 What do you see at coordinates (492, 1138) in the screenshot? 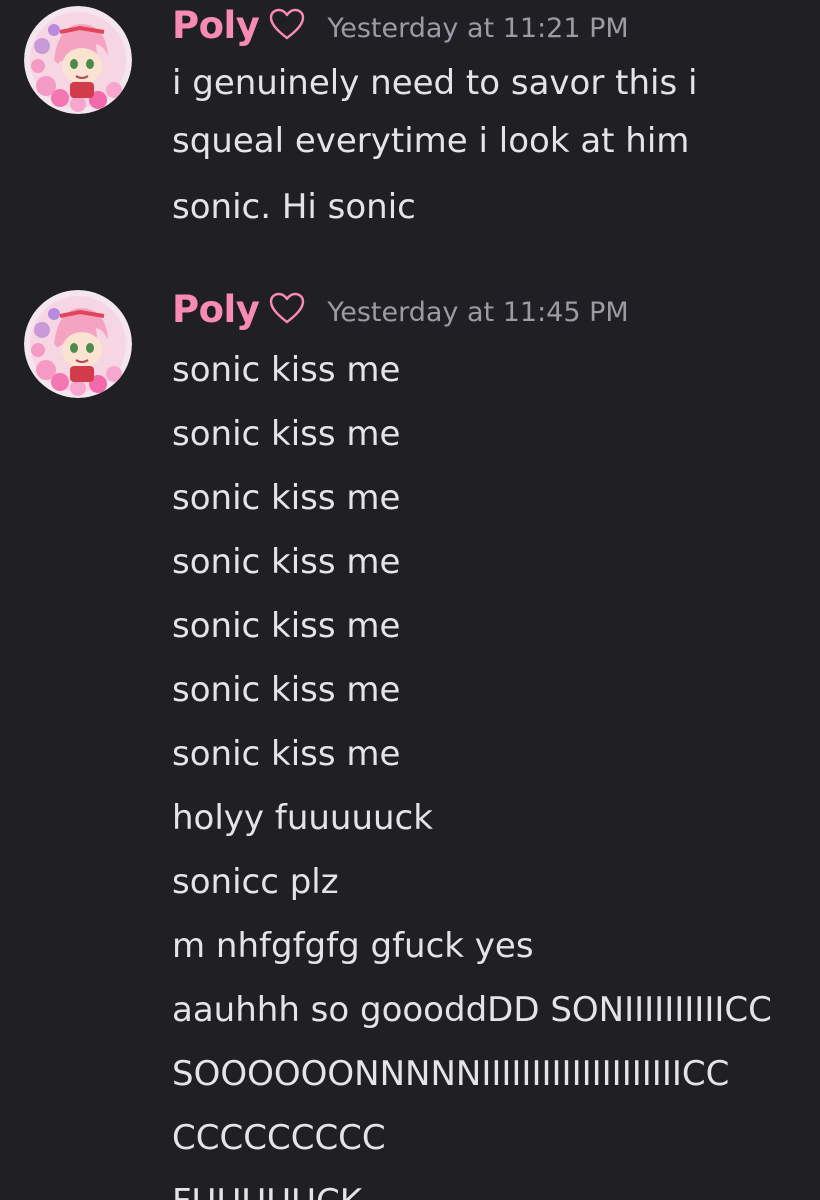
I see `message-line: CCCCCCCCC` at bounding box center [492, 1138].